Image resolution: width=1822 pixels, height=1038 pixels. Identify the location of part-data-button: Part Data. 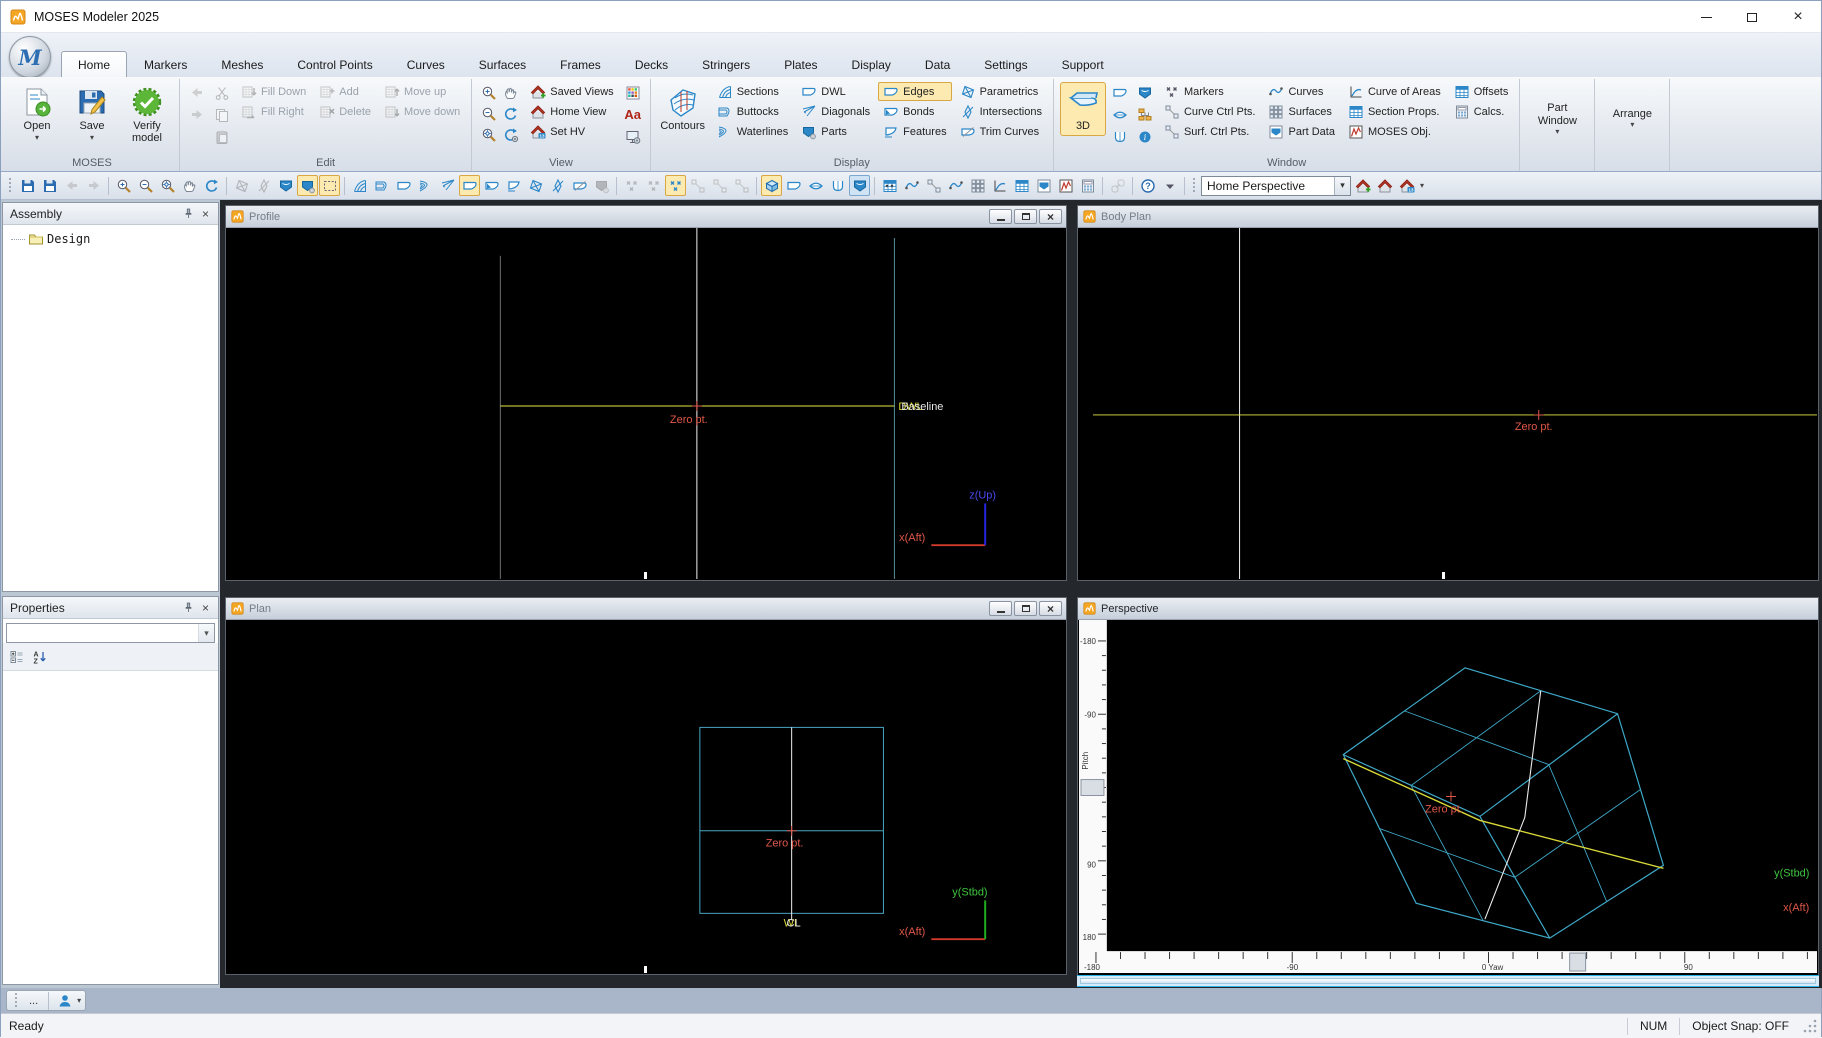
(1301, 131).